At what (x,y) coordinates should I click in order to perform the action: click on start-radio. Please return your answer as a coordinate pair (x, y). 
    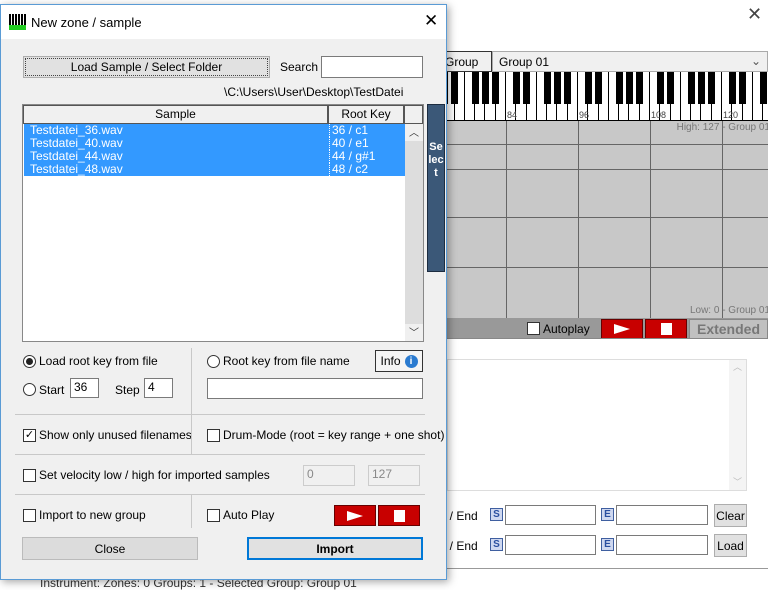
    Looking at the image, I should click on (29, 389).